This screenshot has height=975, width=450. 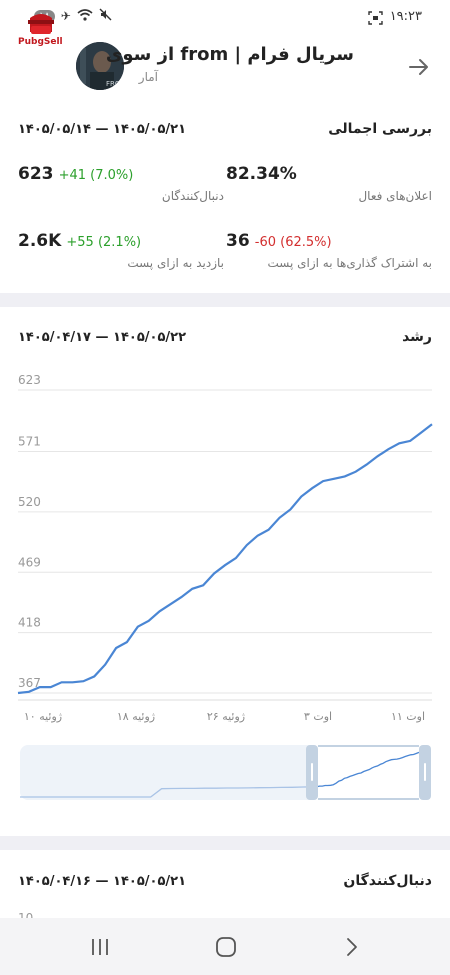 I want to click on metric-shares: 36 -60 (62.5%), so click(x=279, y=241).